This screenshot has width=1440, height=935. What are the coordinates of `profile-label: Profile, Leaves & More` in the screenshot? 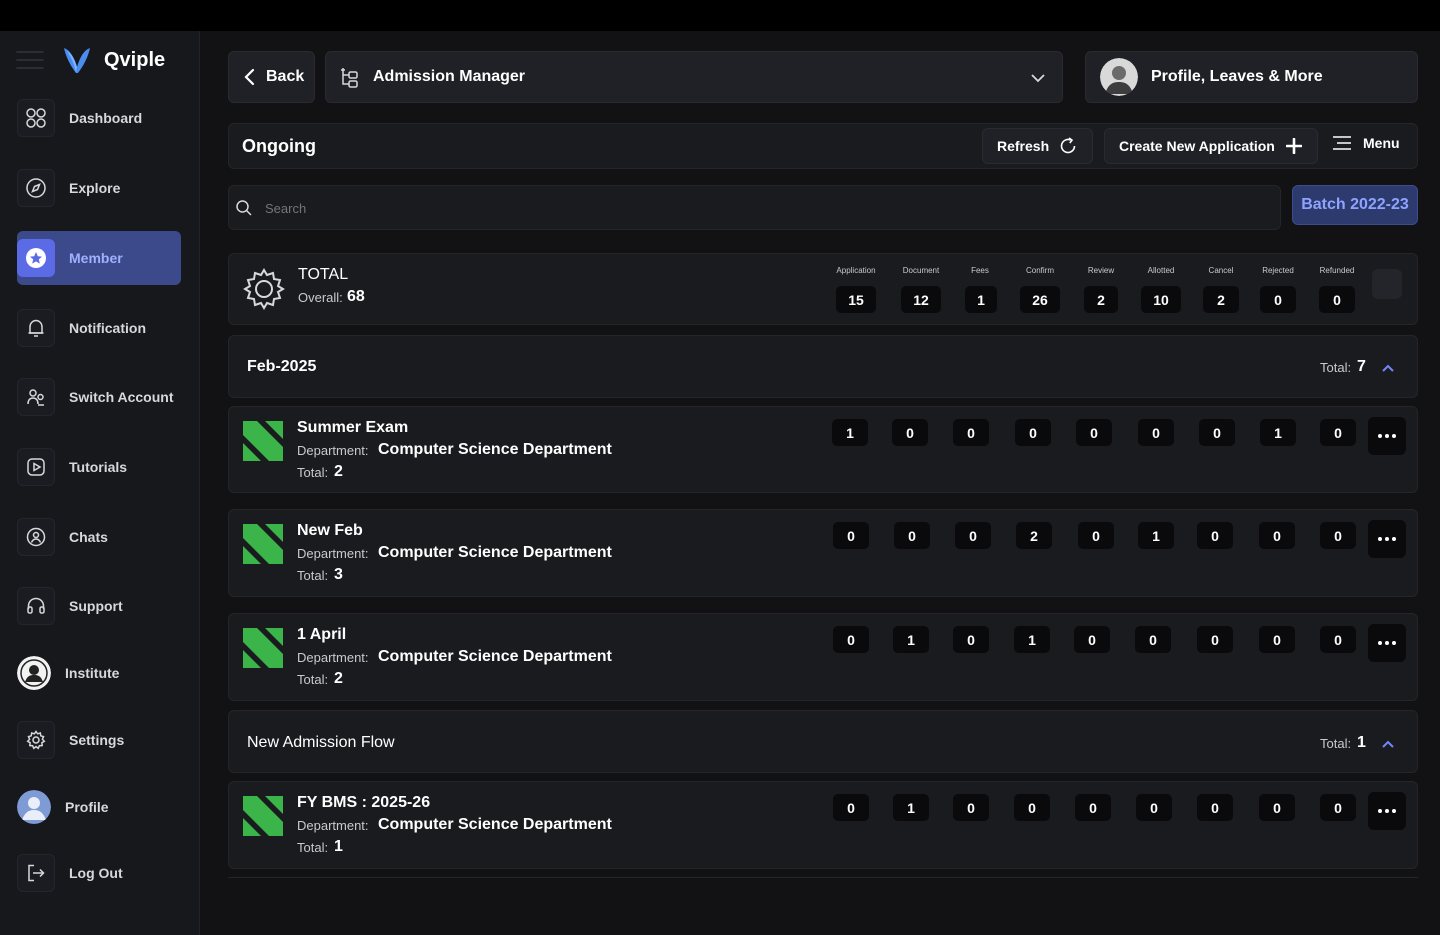 It's located at (1237, 76).